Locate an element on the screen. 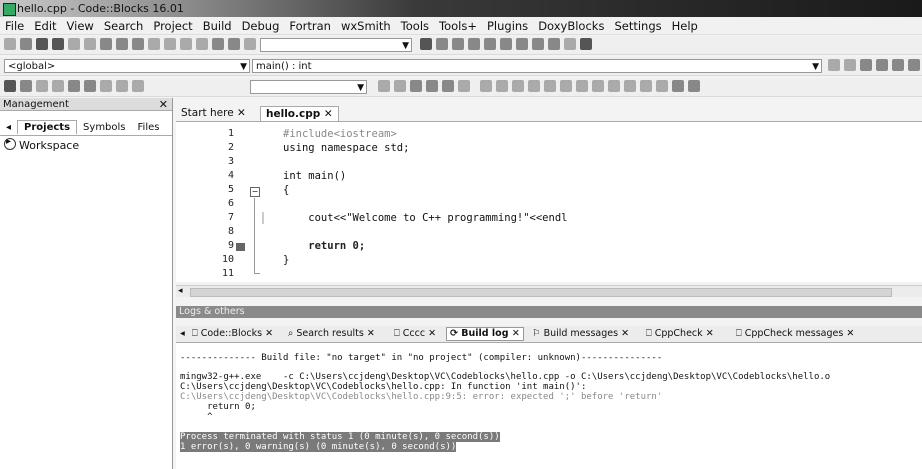 This screenshot has height=469, width=922. various-info-icon is located at coordinates (586, 44).